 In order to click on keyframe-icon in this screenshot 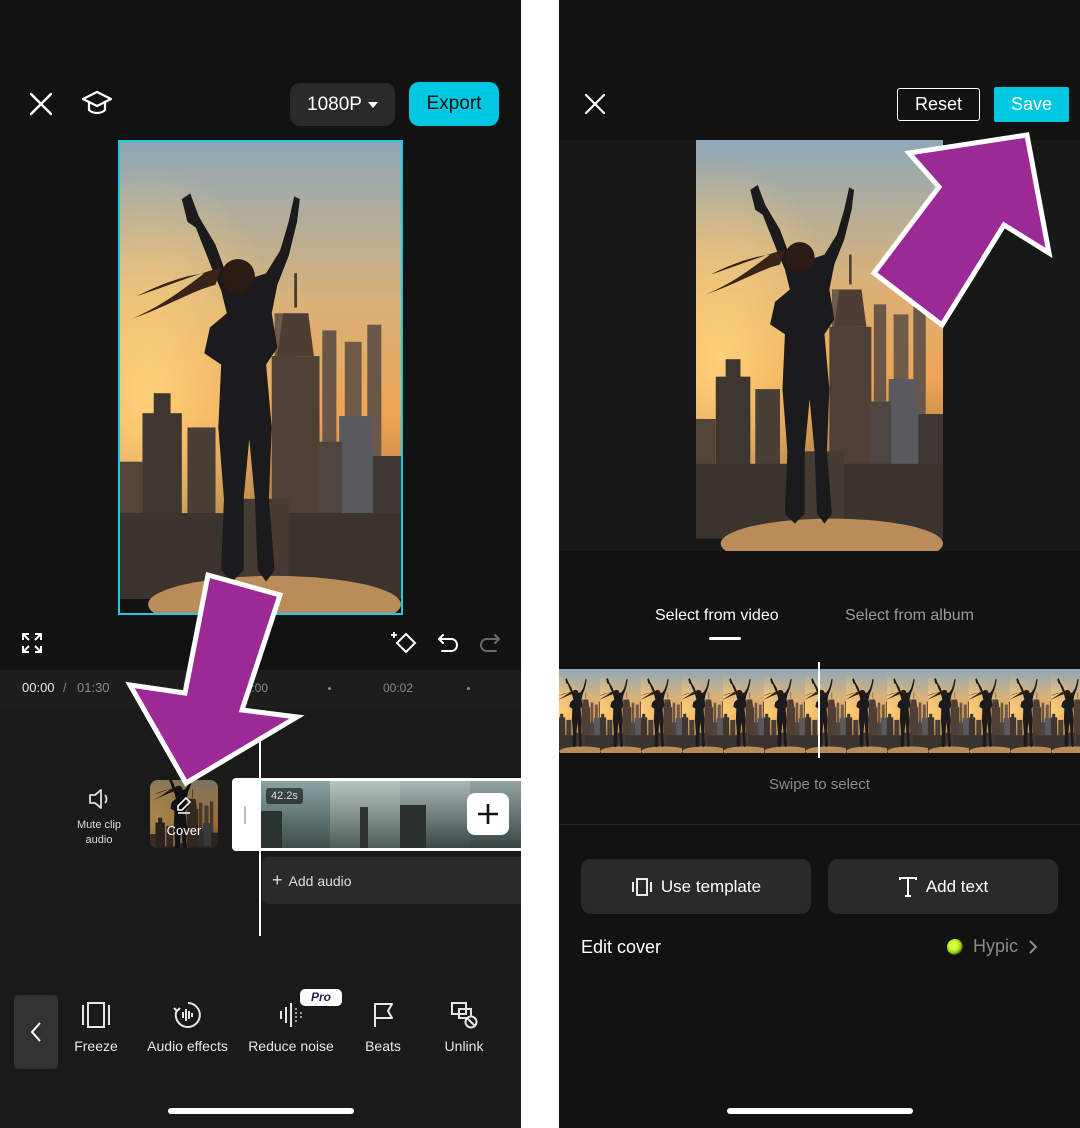, I will do `click(405, 643)`.